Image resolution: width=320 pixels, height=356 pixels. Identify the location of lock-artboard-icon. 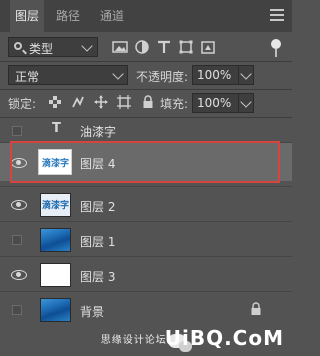
(124, 102).